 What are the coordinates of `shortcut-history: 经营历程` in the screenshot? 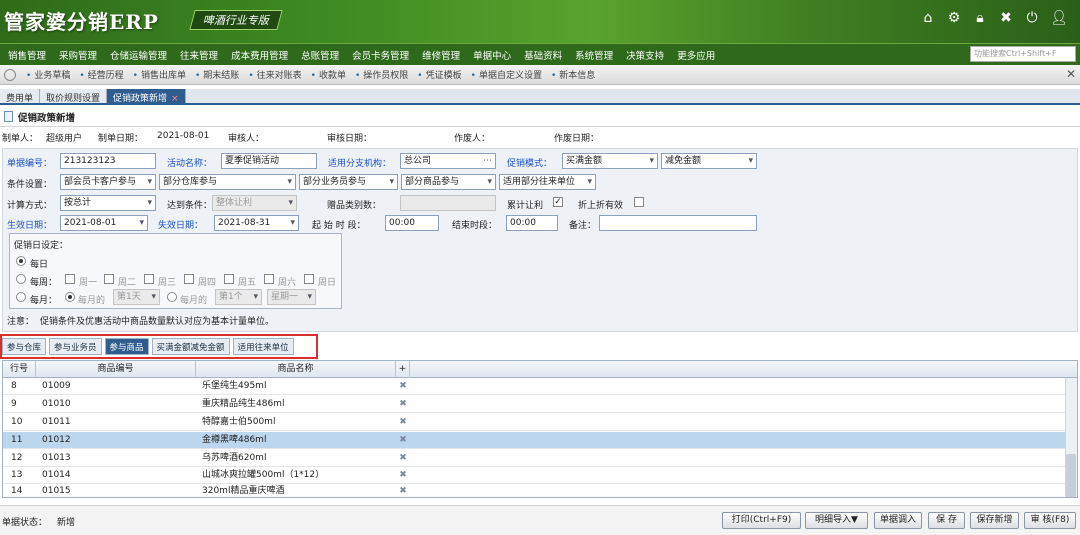 It's located at (101, 74).